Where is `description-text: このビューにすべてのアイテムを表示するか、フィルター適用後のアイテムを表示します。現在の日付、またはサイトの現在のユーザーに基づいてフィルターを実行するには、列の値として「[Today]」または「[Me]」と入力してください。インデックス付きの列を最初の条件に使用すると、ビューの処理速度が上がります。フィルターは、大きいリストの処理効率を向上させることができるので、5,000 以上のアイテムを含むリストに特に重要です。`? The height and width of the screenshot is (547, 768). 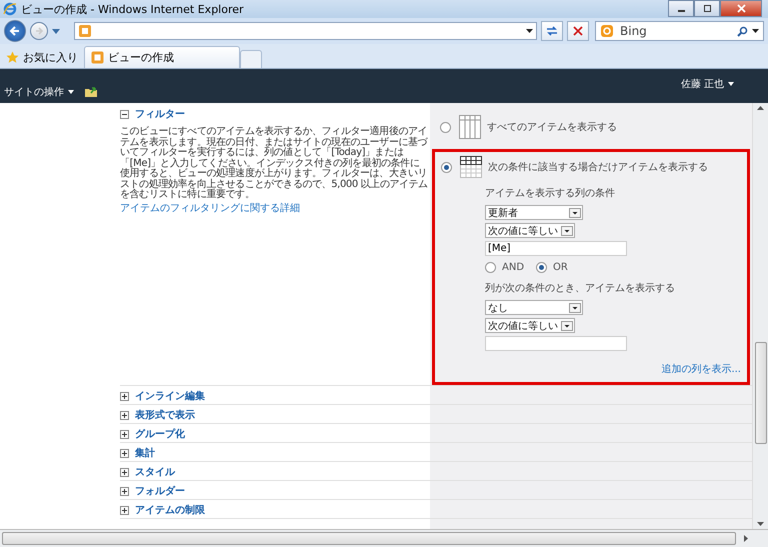
description-text: このビューにすべてのアイテムを表示するか、フィルター適用後のアイテムを表示します。現在の日付、またはサイトの現在のユーザーに基づいてフィルターを実行するには、列の値として「[Today]」または「[Me]」と入力してください。インデックス付きの列を最初の条件に使用すると、ビューの処理速度が上がります。フィルターは、大きいリストの処理効率を向上させることができるので、5,000 以上のアイテムを含むリストに特に重要です。 is located at coordinates (274, 163).